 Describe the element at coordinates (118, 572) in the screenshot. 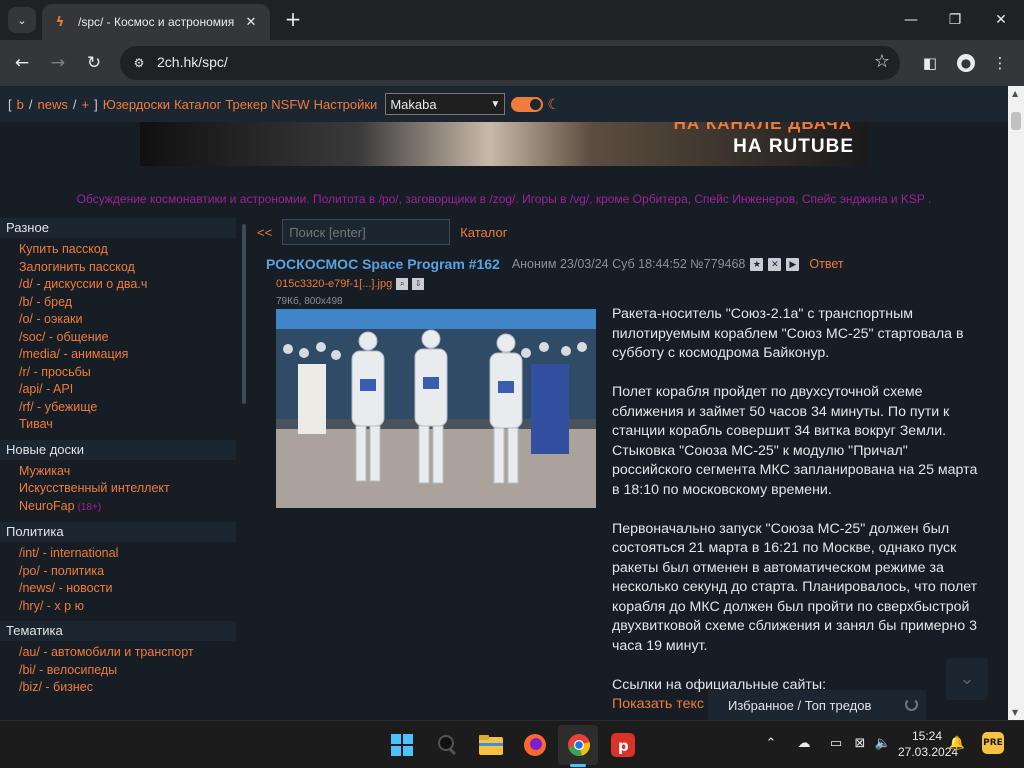

I see `sidebar-item: /po/ - политика` at that location.